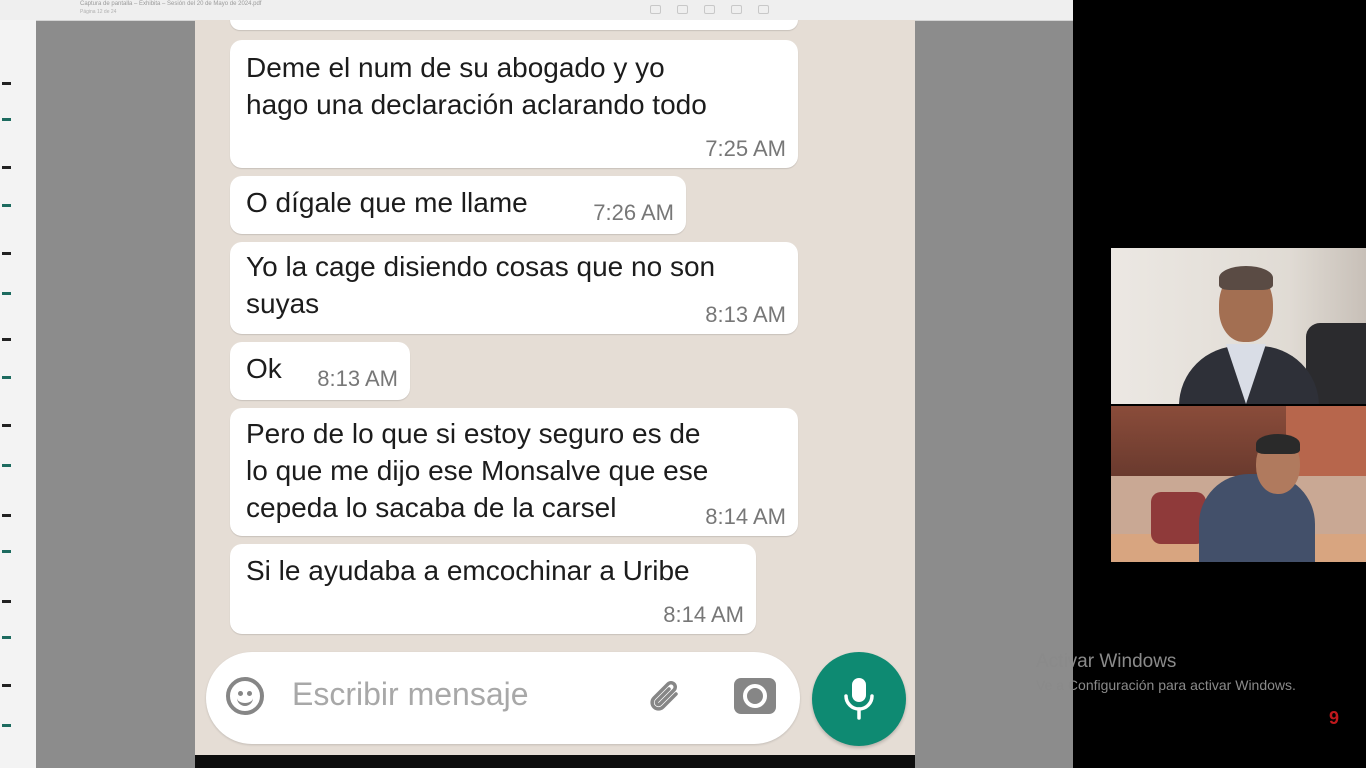  I want to click on thumbnail-strip, so click(18, 394).